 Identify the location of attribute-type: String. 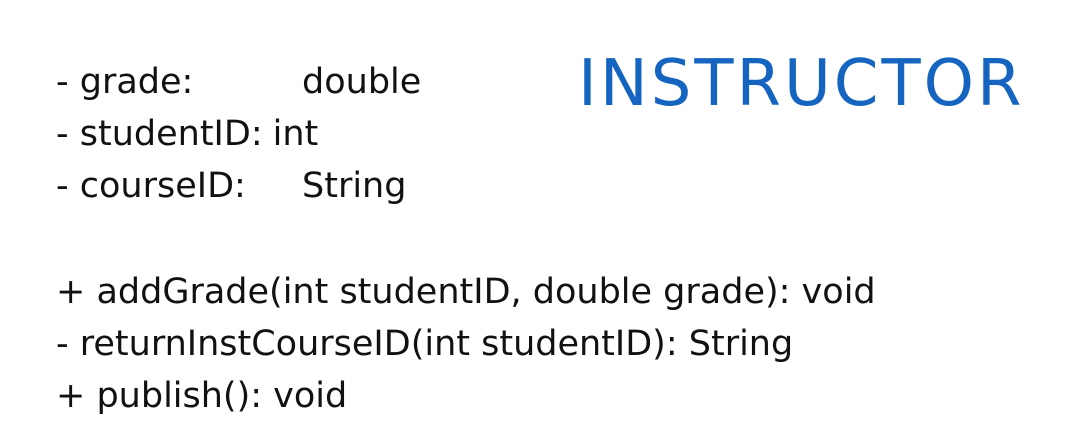
(354, 186).